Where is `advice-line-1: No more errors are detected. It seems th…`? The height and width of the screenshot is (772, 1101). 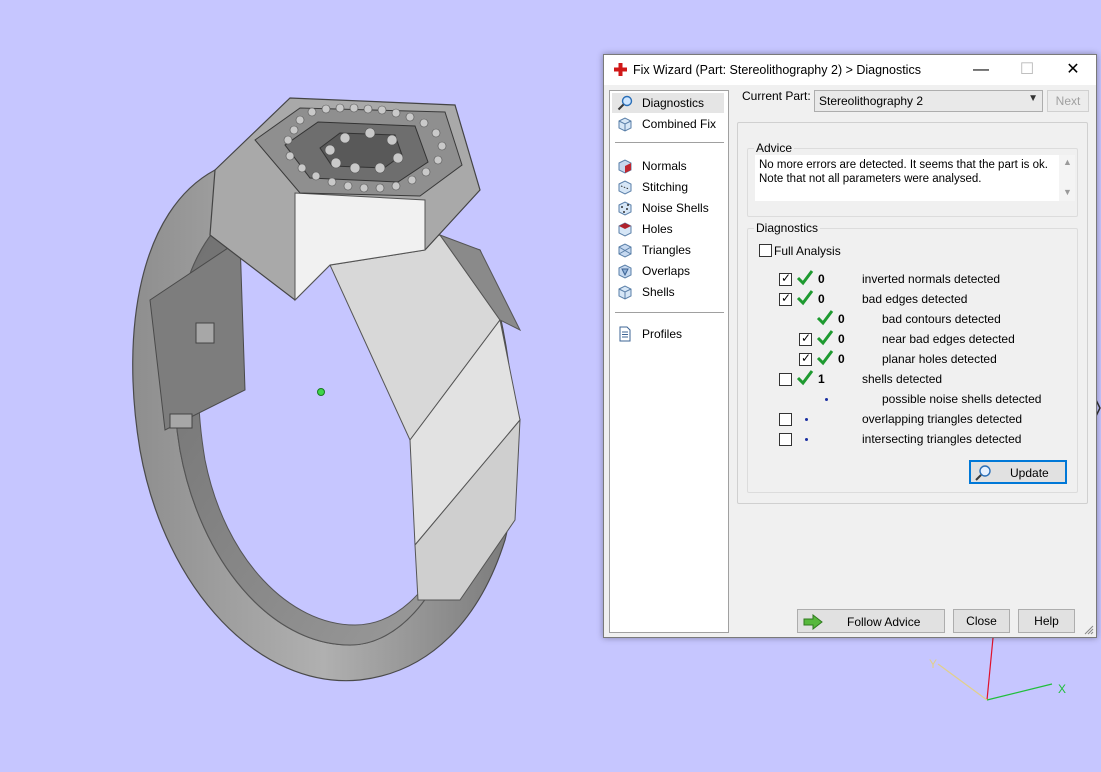 advice-line-1: No more errors are detected. It seems th… is located at coordinates (903, 165).